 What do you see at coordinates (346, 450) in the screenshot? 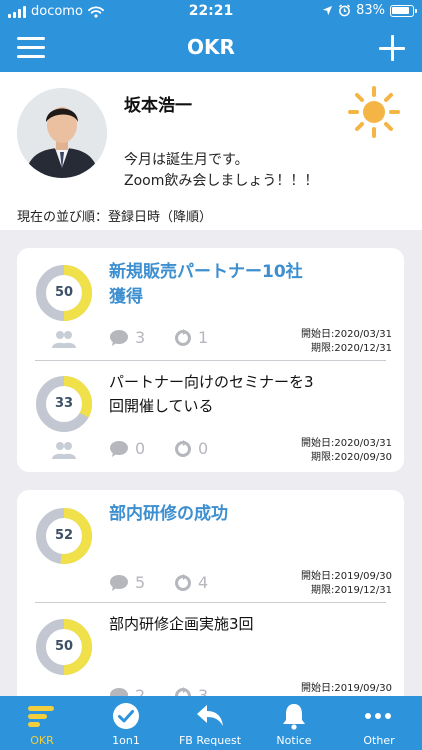
I see `key-result-dates: 開始日:2020/03/31 期限:2020/09/30` at bounding box center [346, 450].